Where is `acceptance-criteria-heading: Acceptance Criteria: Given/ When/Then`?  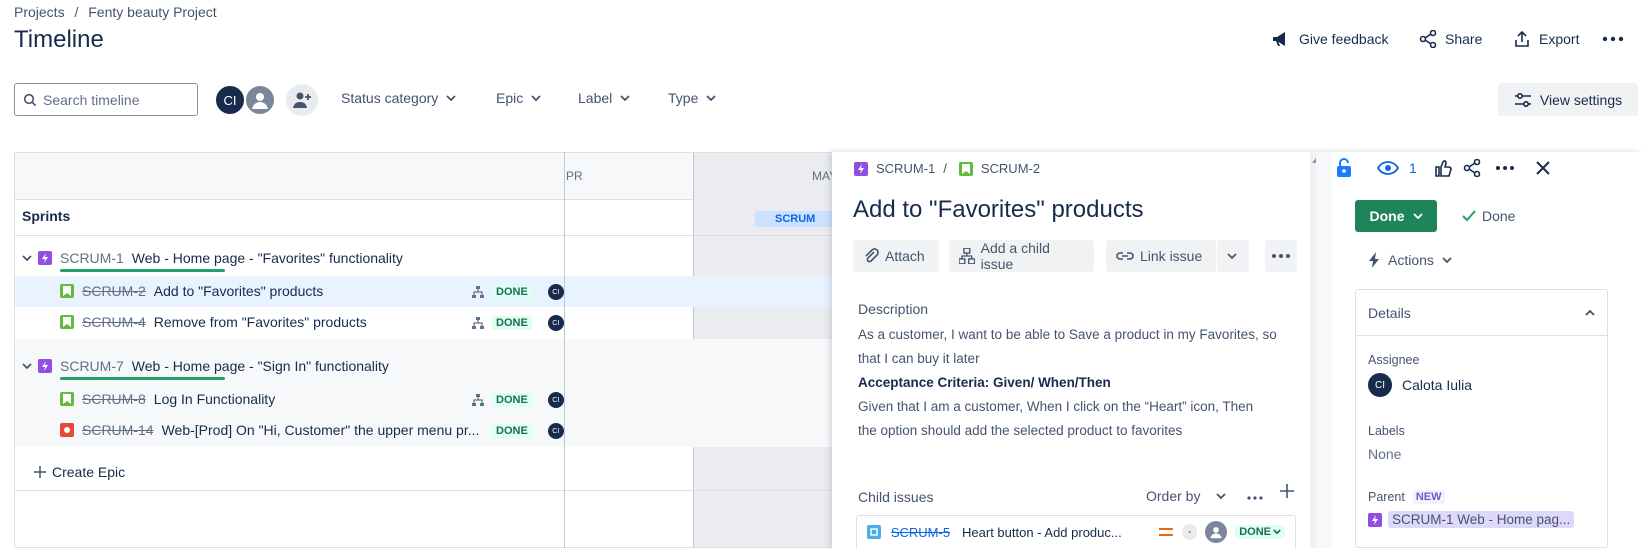
acceptance-criteria-heading: Acceptance Criteria: Given/ When/Then is located at coordinates (984, 382).